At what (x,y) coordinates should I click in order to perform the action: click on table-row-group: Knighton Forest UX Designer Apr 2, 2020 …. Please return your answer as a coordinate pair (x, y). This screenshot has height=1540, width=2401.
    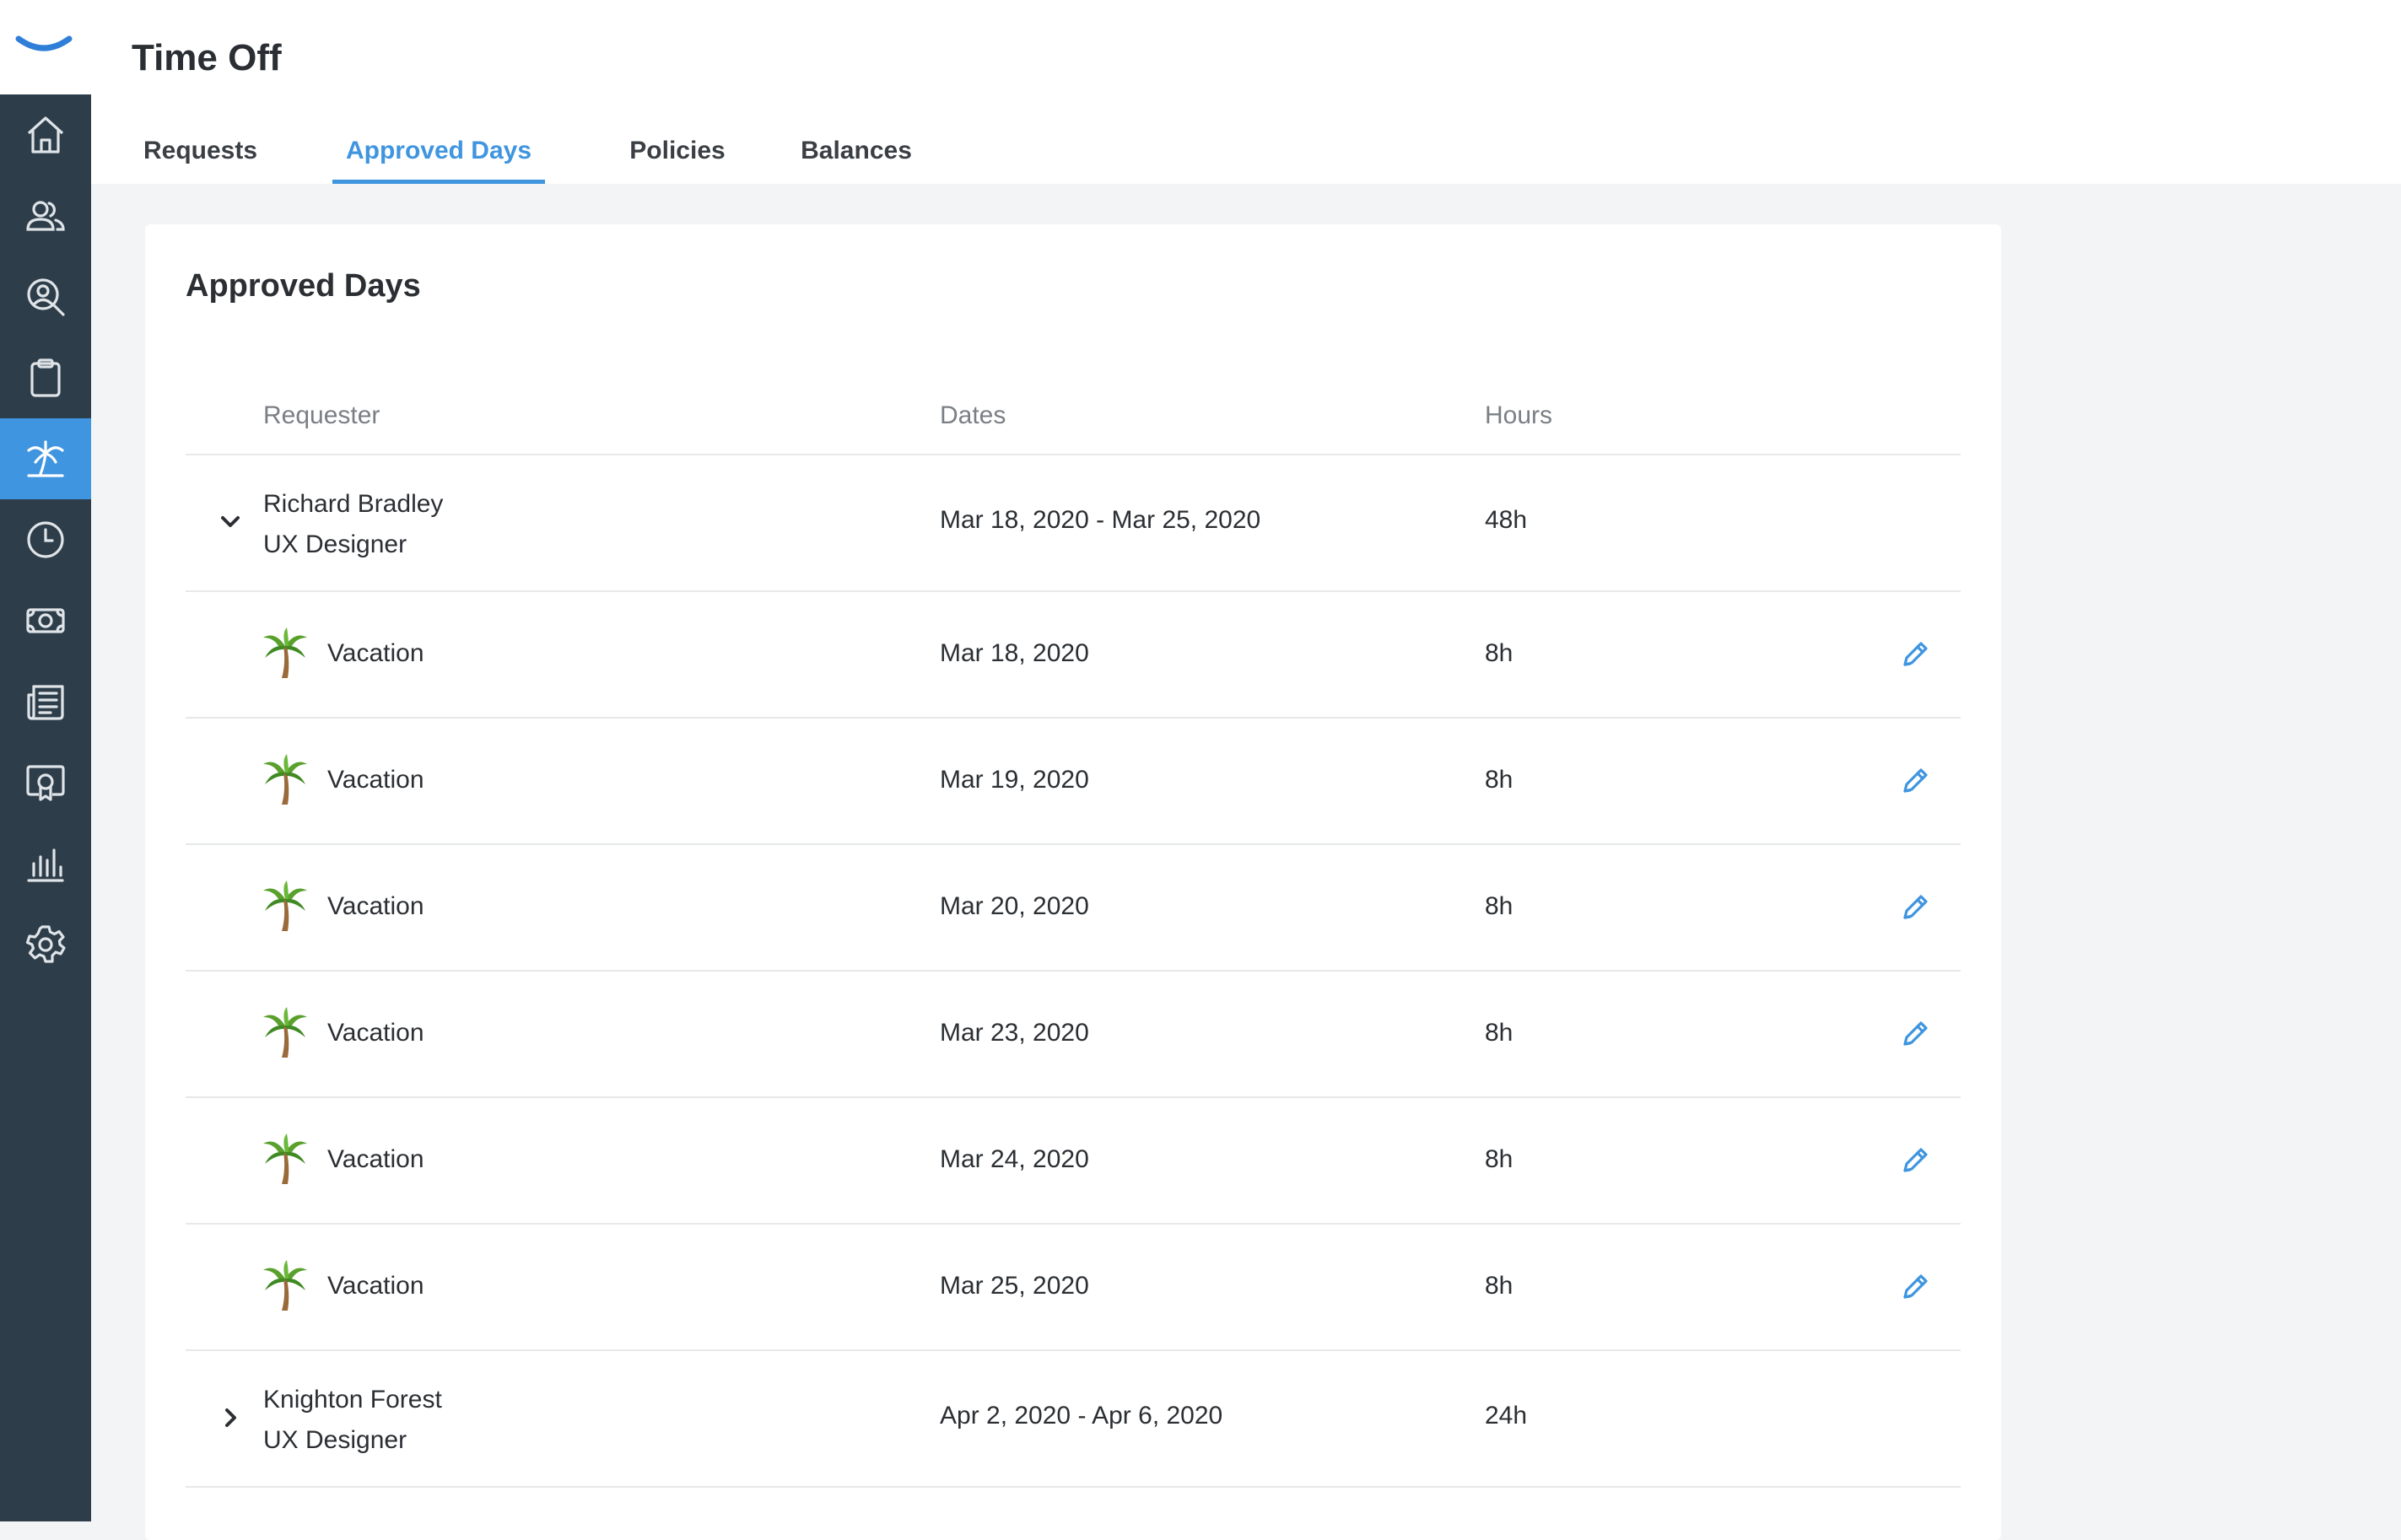
    Looking at the image, I should click on (1073, 1420).